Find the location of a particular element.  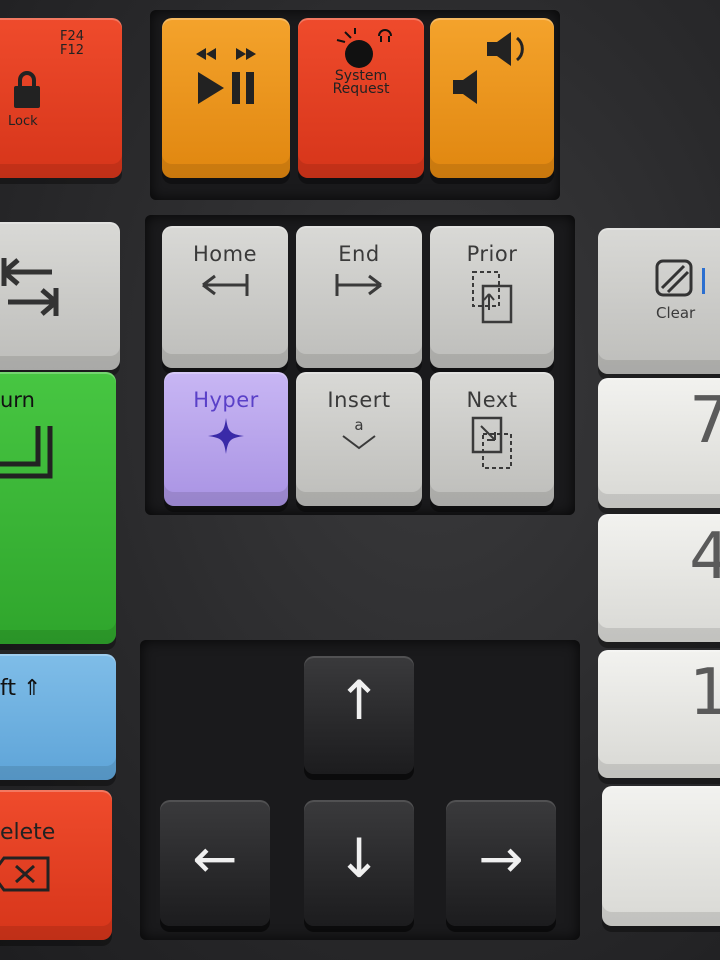

up-arrow-icon: ↑ is located at coordinates (359, 700).